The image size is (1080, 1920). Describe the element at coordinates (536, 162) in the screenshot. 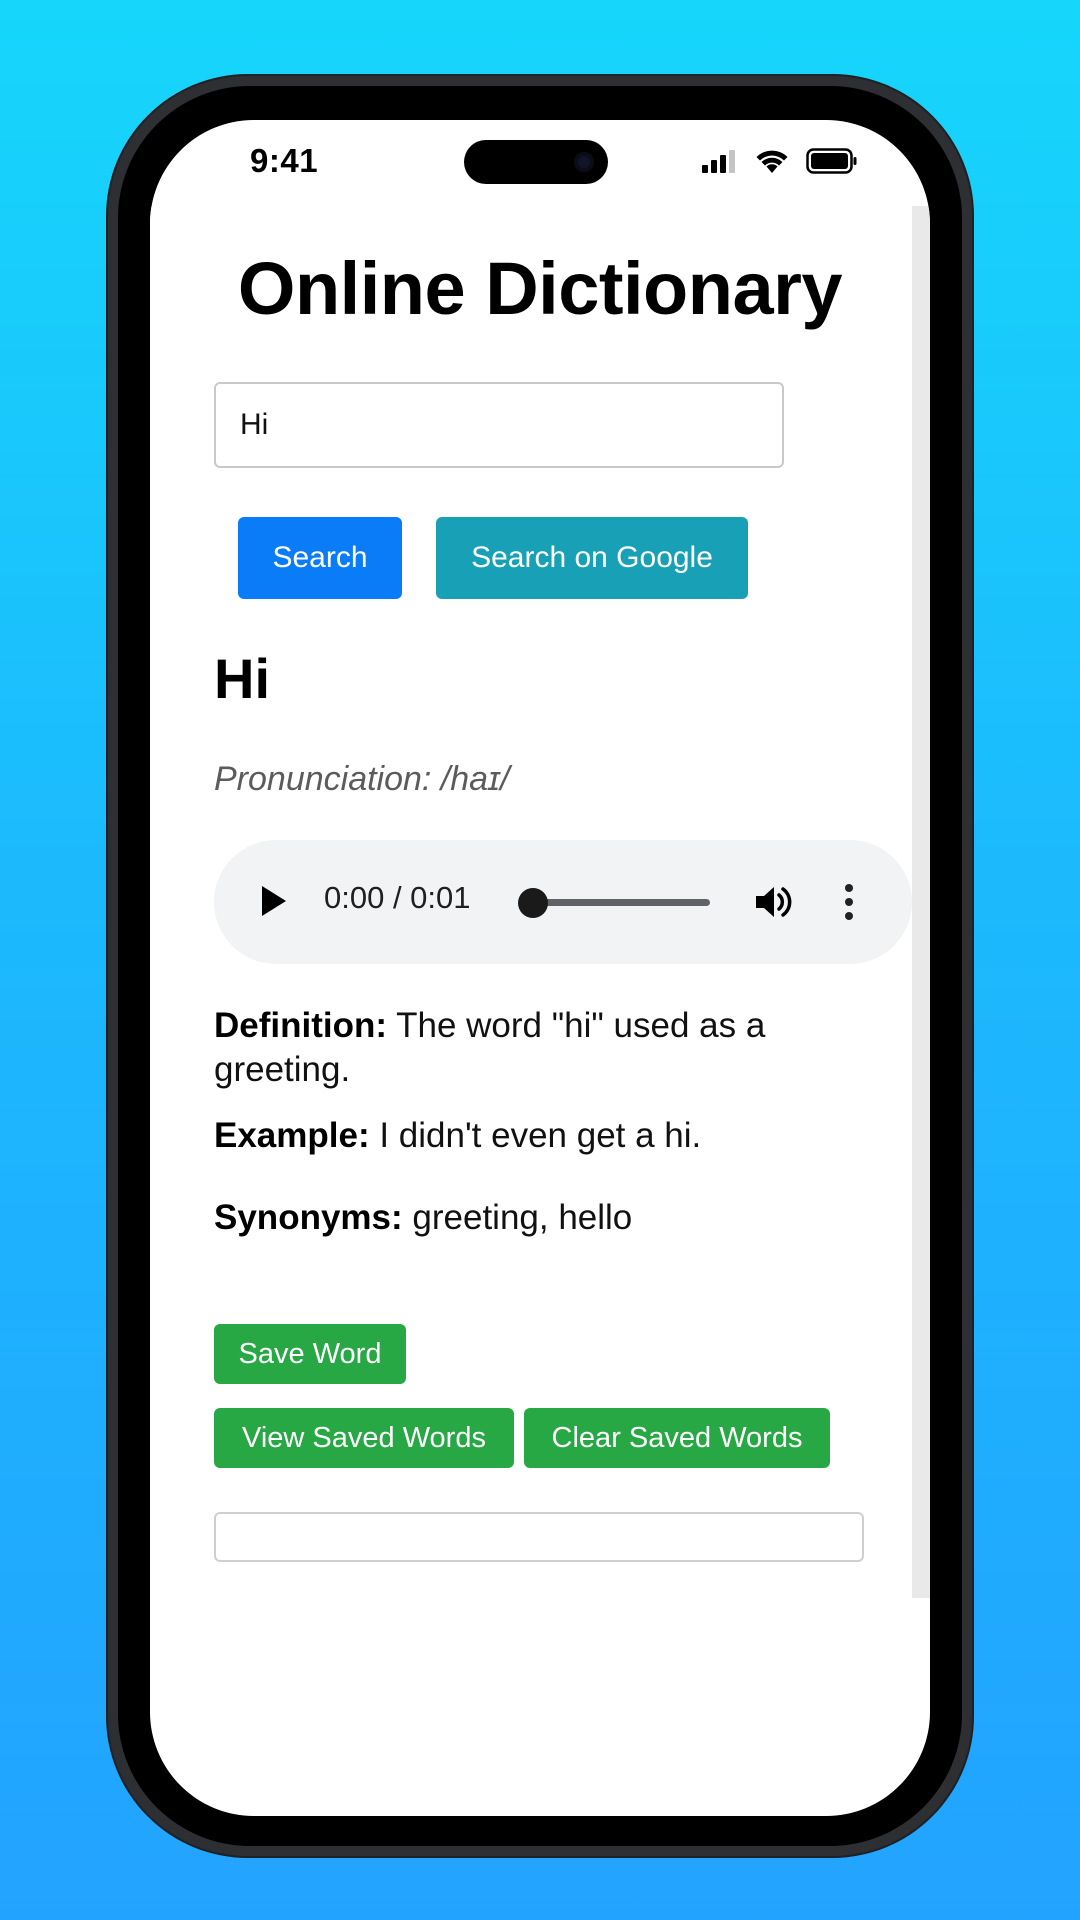

I see `dynamic-island` at that location.